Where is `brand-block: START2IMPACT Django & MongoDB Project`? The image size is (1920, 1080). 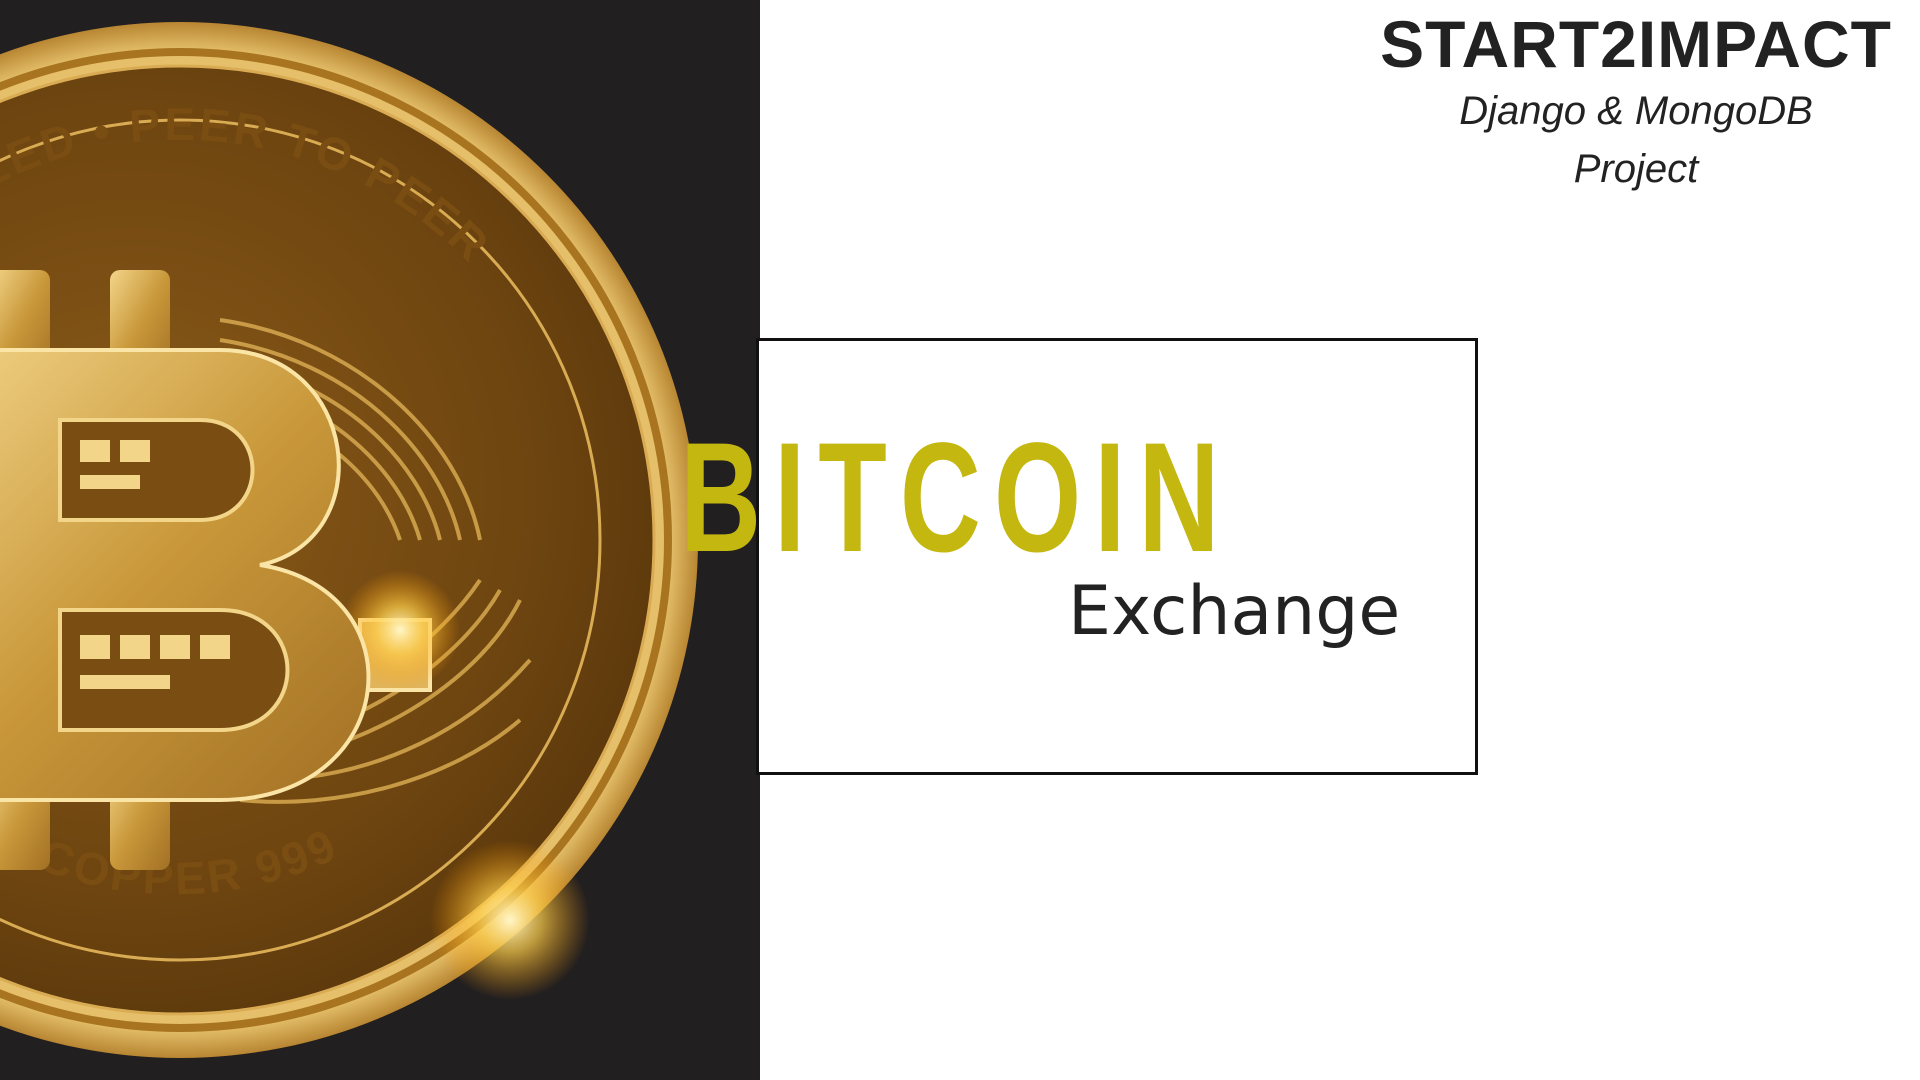
brand-block: START2IMPACT Django & MongoDB Project is located at coordinates (1636, 102).